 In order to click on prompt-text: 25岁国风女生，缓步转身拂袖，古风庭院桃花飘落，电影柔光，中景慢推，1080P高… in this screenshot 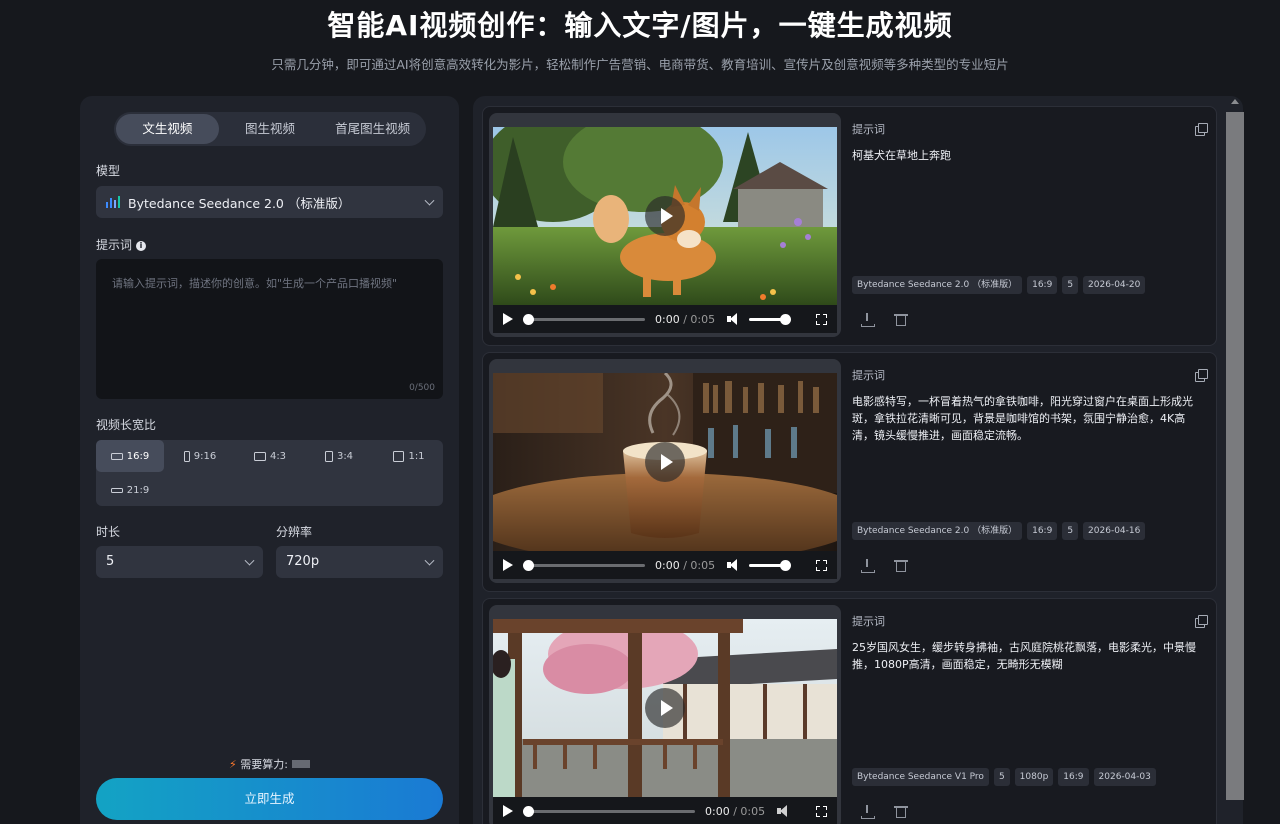, I will do `click(1024, 656)`.